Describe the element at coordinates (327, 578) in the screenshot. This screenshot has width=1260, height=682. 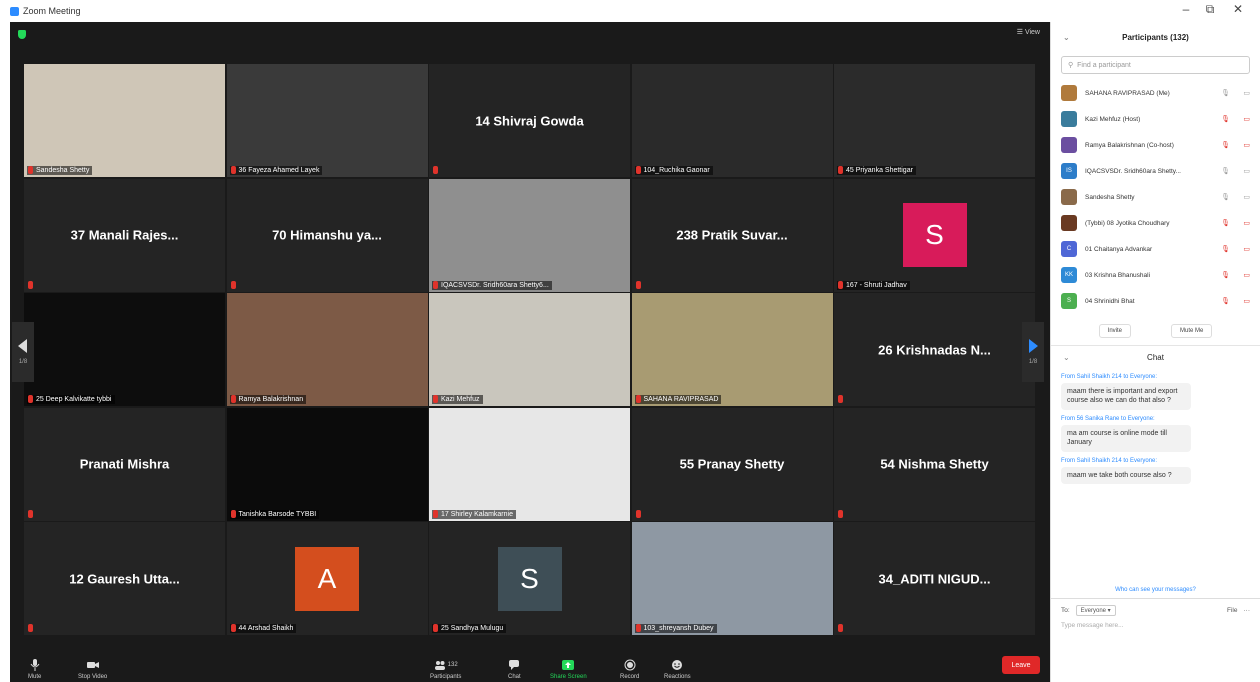
I see `video-tile: A 44 Arshad Shaikh` at that location.